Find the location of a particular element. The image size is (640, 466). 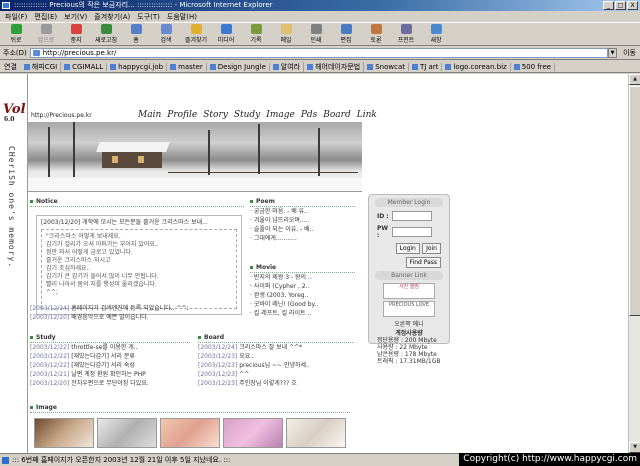

toolbar-button: 앞으로 is located at coordinates (46, 34).